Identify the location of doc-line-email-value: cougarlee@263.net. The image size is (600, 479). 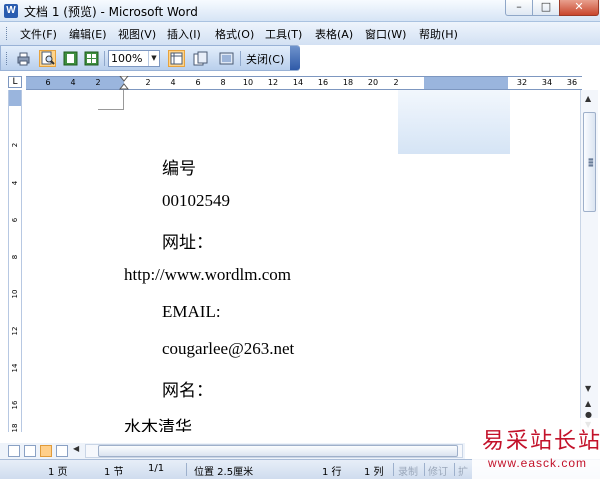
(228, 348).